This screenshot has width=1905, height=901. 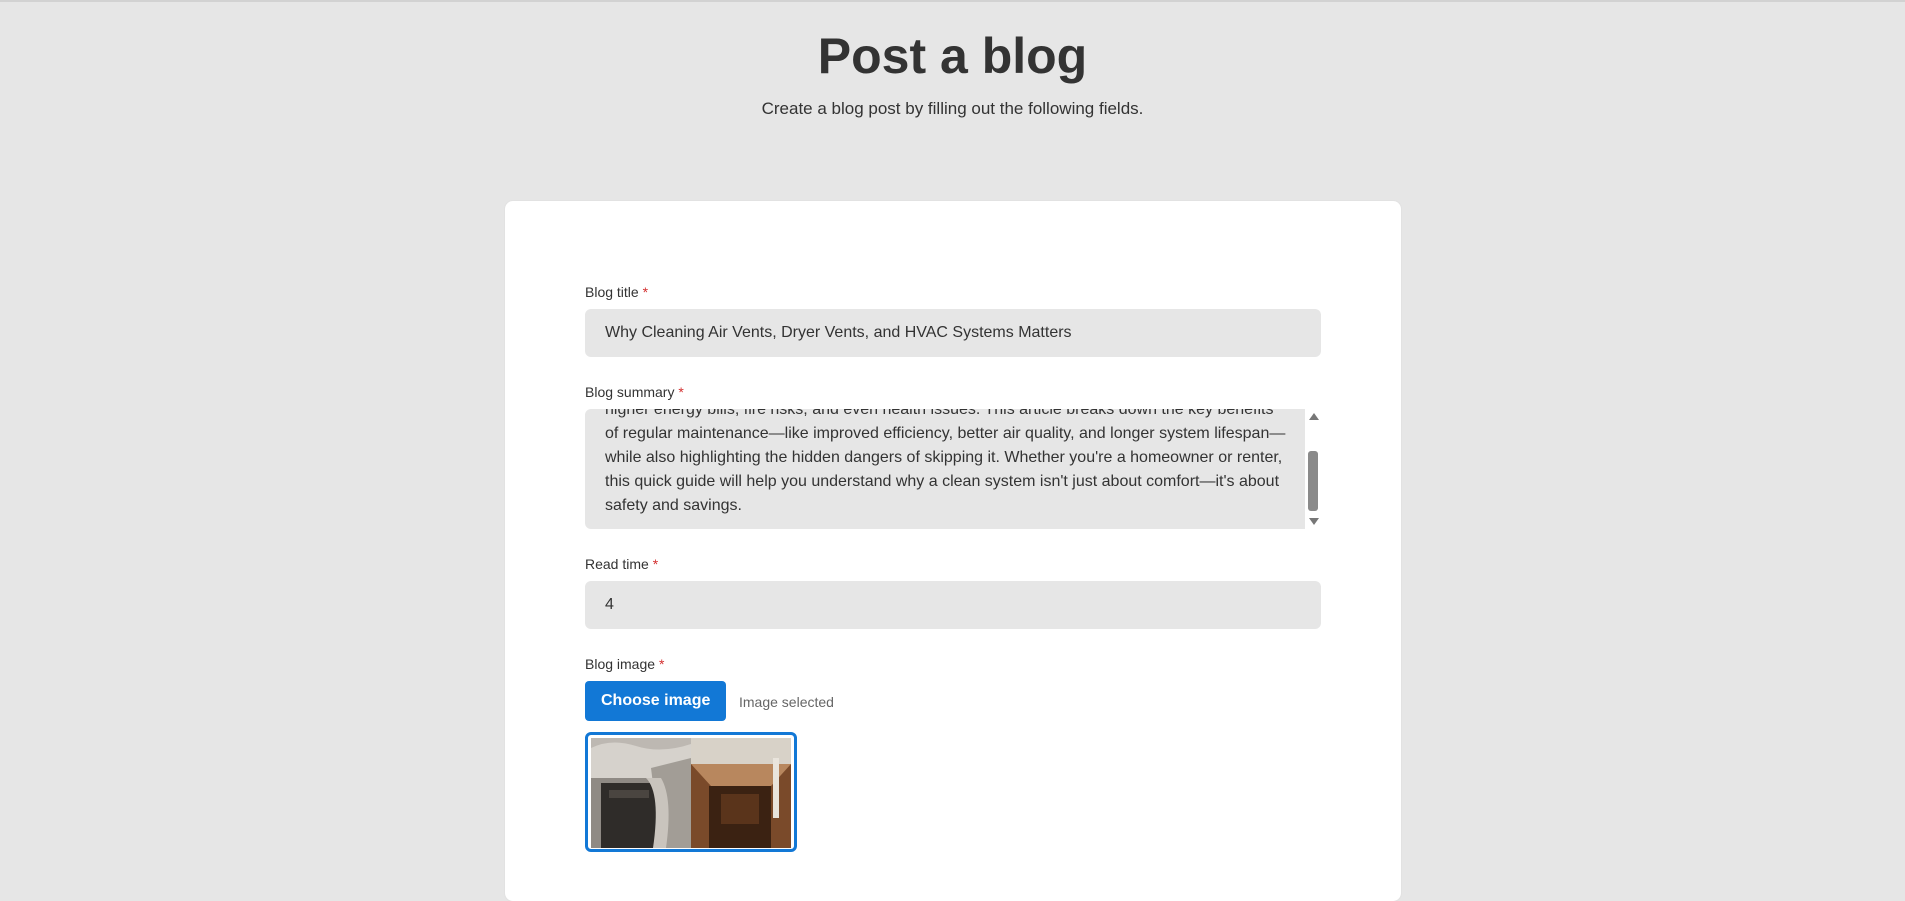 I want to click on blog-image-label: Blog image *, so click(x=624, y=664).